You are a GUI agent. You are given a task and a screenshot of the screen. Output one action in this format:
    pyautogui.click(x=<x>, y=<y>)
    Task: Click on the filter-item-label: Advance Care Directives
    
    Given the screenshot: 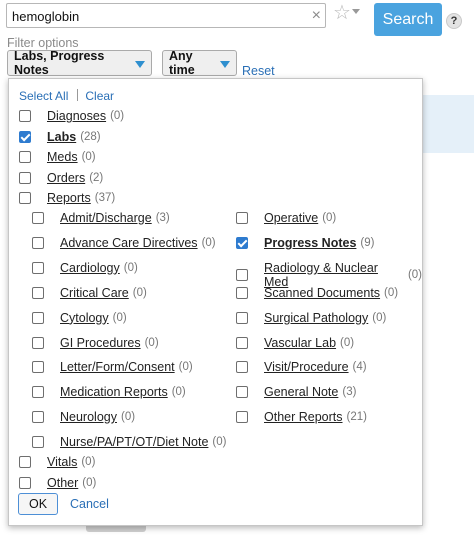 What is the action you would take?
    pyautogui.click(x=129, y=243)
    